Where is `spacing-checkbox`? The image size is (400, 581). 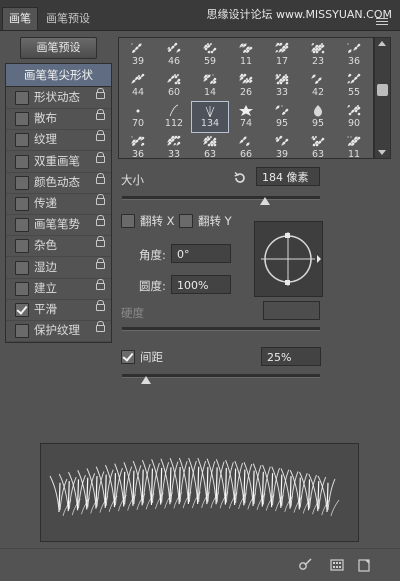 spacing-checkbox is located at coordinates (128, 357).